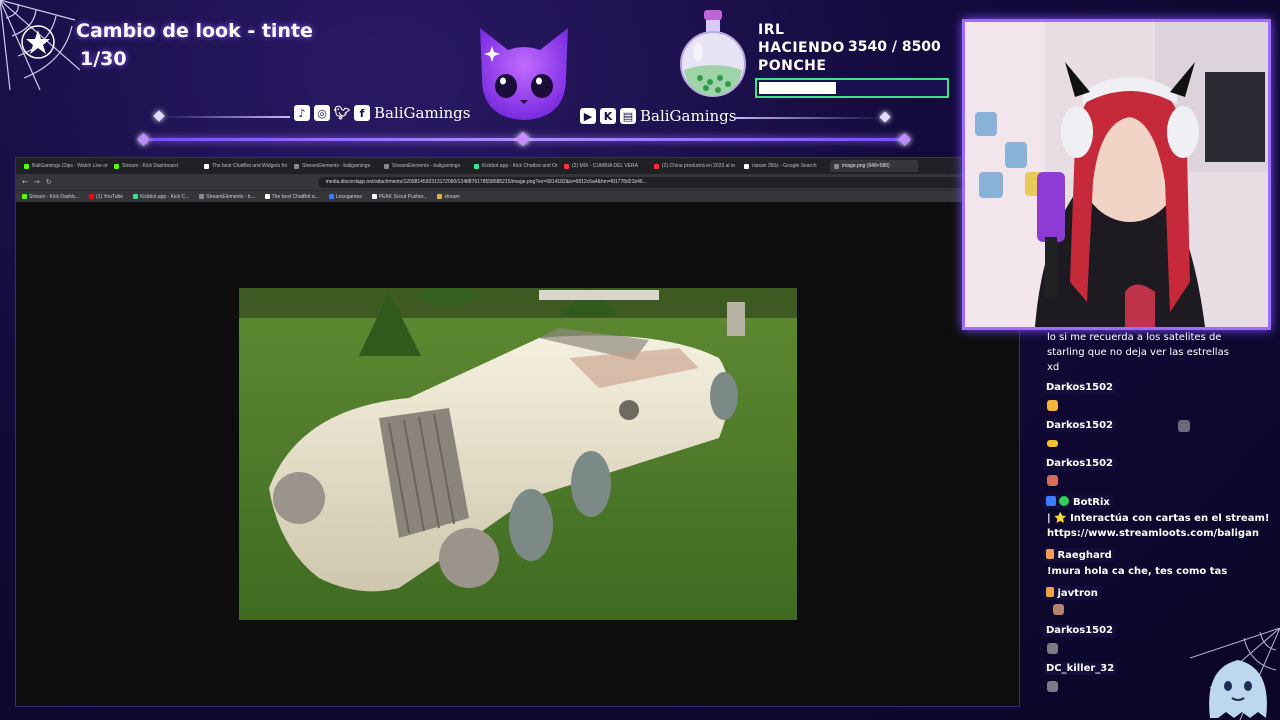 This screenshot has width=1280, height=720. I want to click on reload-icon: ↻, so click(49, 182).